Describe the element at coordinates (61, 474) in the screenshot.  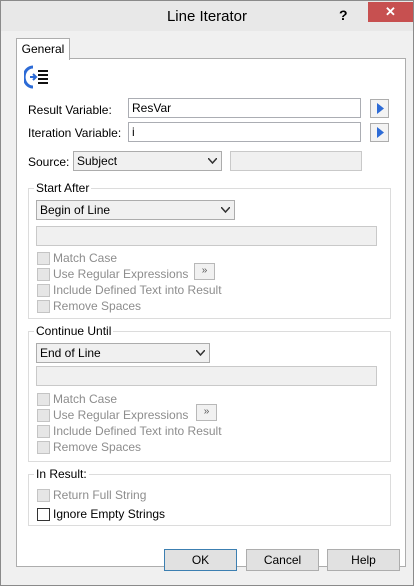
I see `in-result-title: In Result:` at that location.